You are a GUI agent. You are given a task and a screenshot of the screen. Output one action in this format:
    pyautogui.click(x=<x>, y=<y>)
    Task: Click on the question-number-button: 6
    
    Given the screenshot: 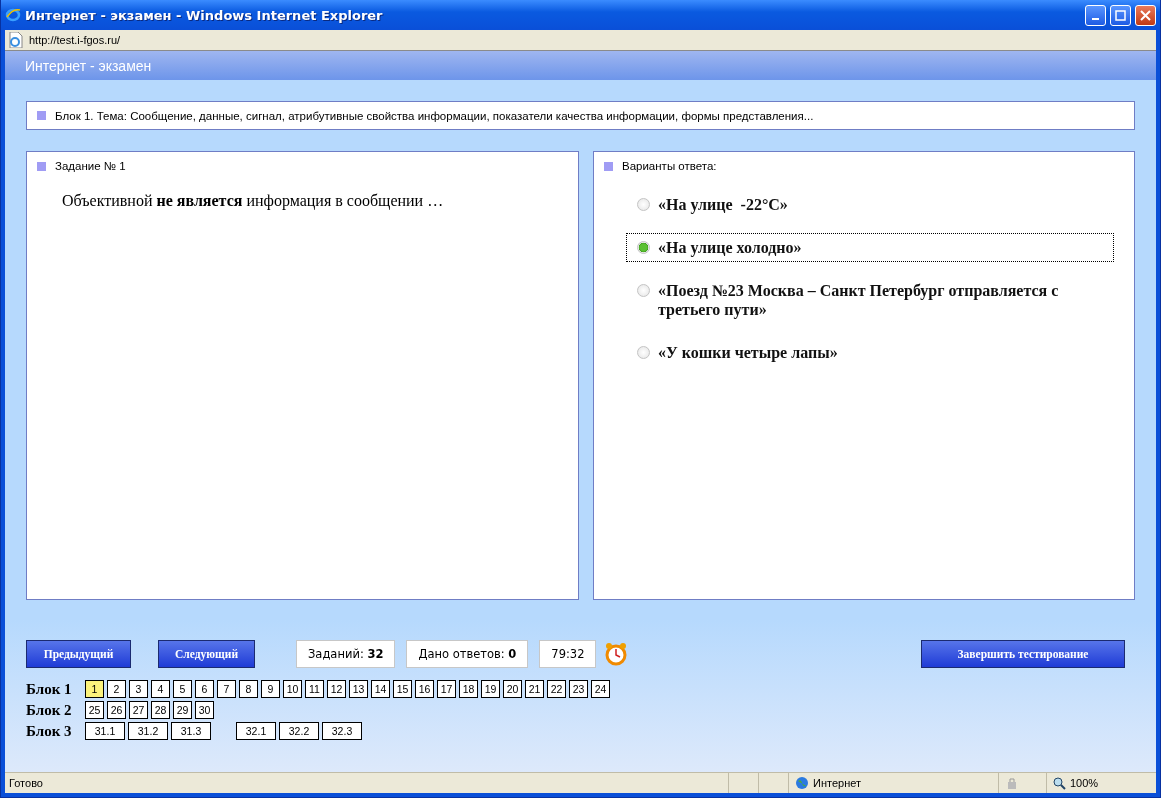 What is the action you would take?
    pyautogui.click(x=204, y=689)
    